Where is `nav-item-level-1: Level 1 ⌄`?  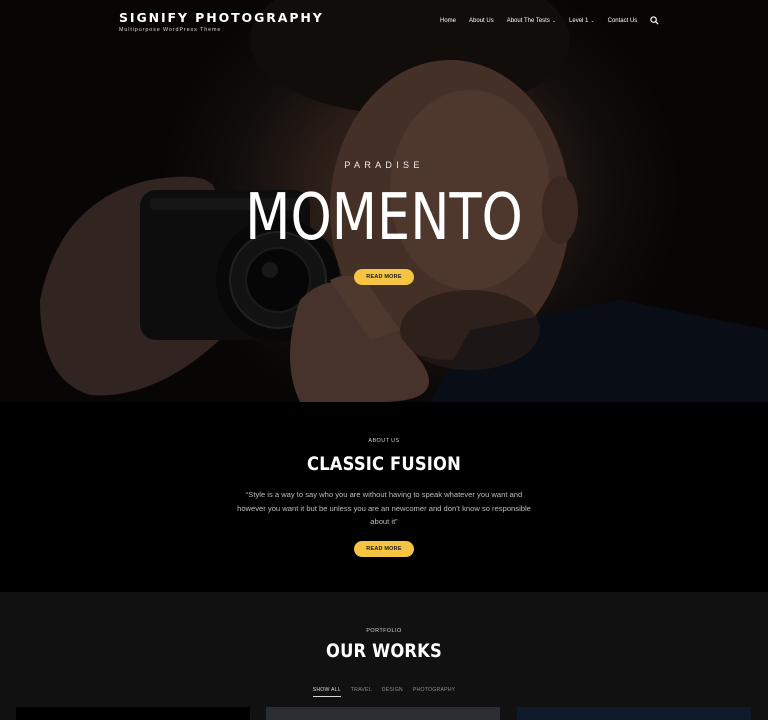 nav-item-level-1: Level 1 ⌄ is located at coordinates (582, 21).